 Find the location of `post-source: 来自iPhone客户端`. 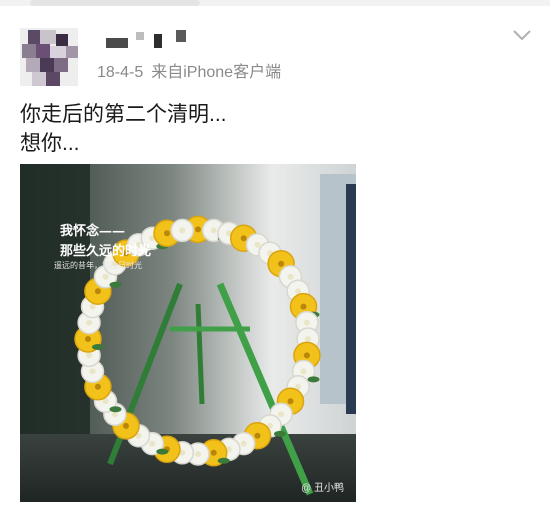

post-source: 来自iPhone客户端 is located at coordinates (216, 72).